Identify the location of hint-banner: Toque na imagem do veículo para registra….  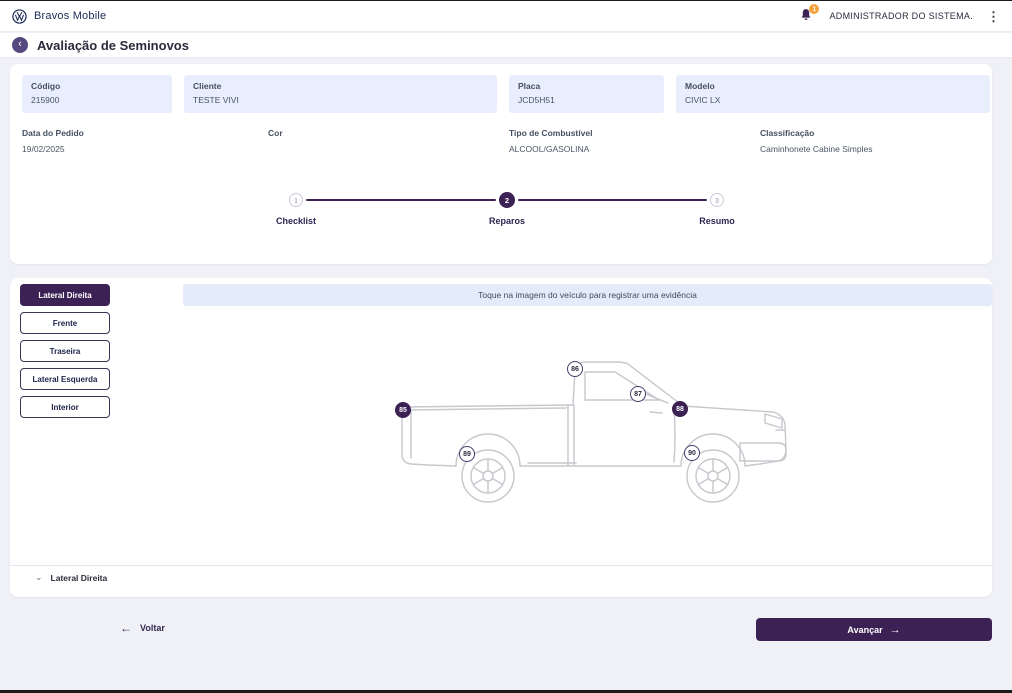
(587, 295).